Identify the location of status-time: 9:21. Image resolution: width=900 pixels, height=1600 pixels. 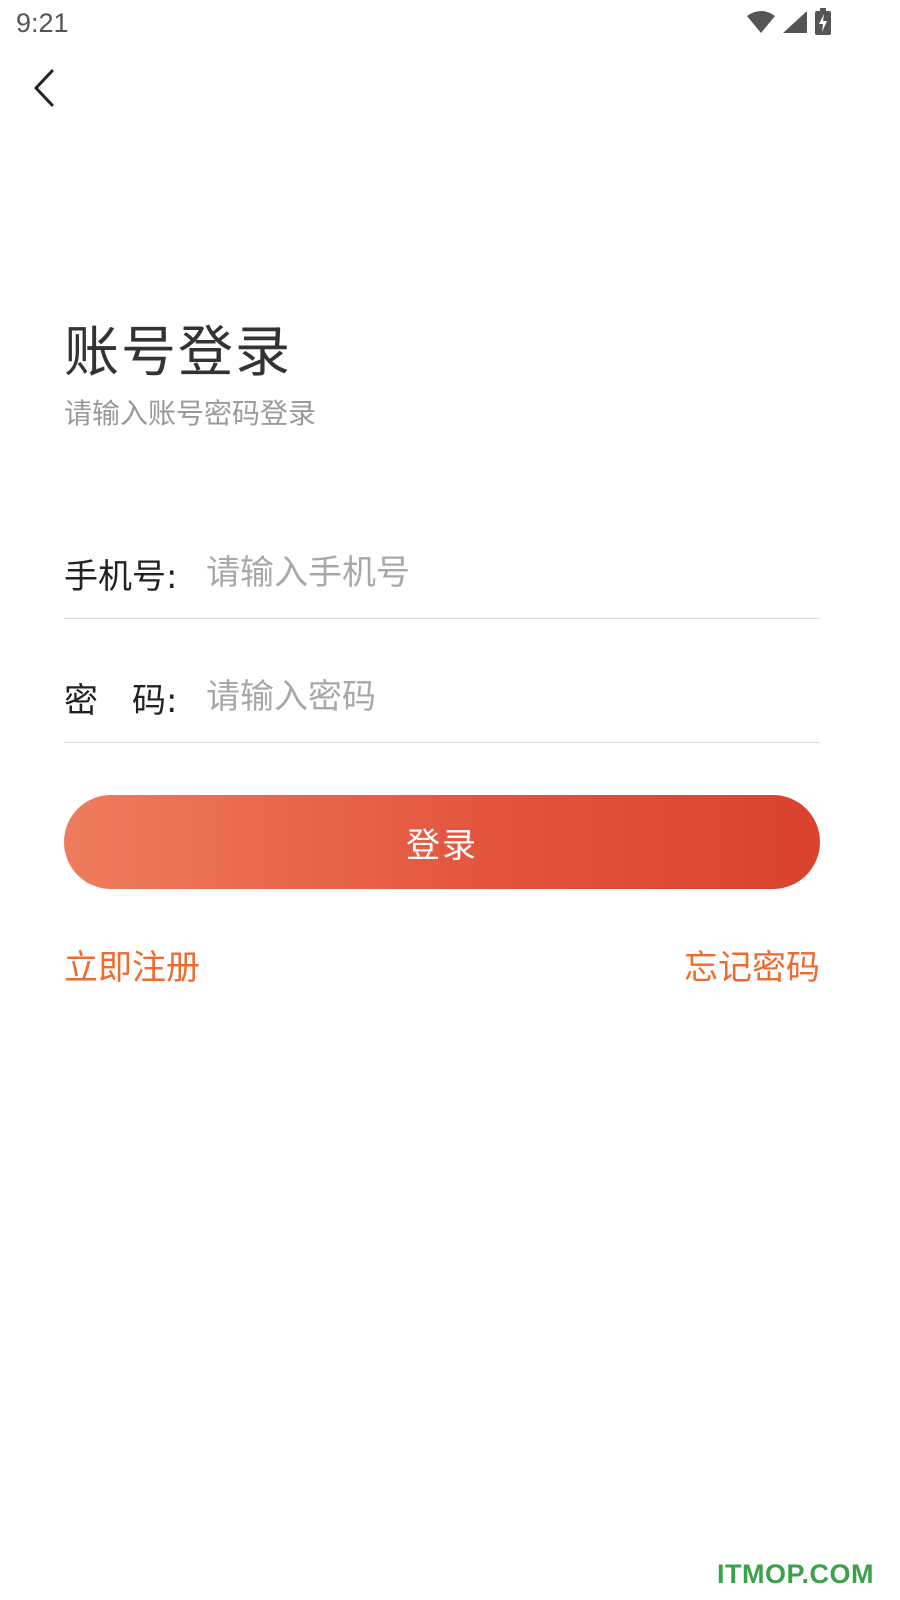
(42, 23).